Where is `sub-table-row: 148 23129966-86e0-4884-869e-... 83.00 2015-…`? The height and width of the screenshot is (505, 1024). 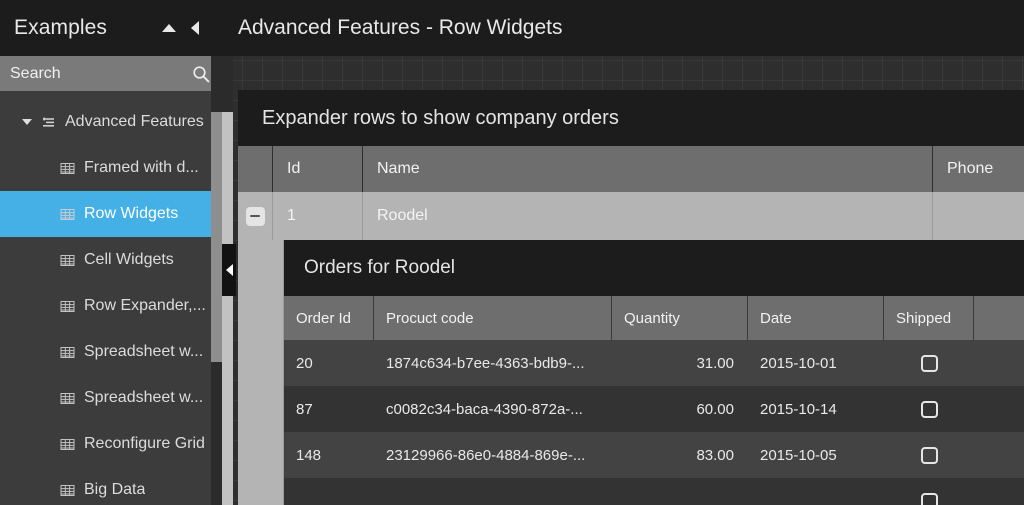 sub-table-row: 148 23129966-86e0-4884-869e-... 83.00 2015-… is located at coordinates (654, 455).